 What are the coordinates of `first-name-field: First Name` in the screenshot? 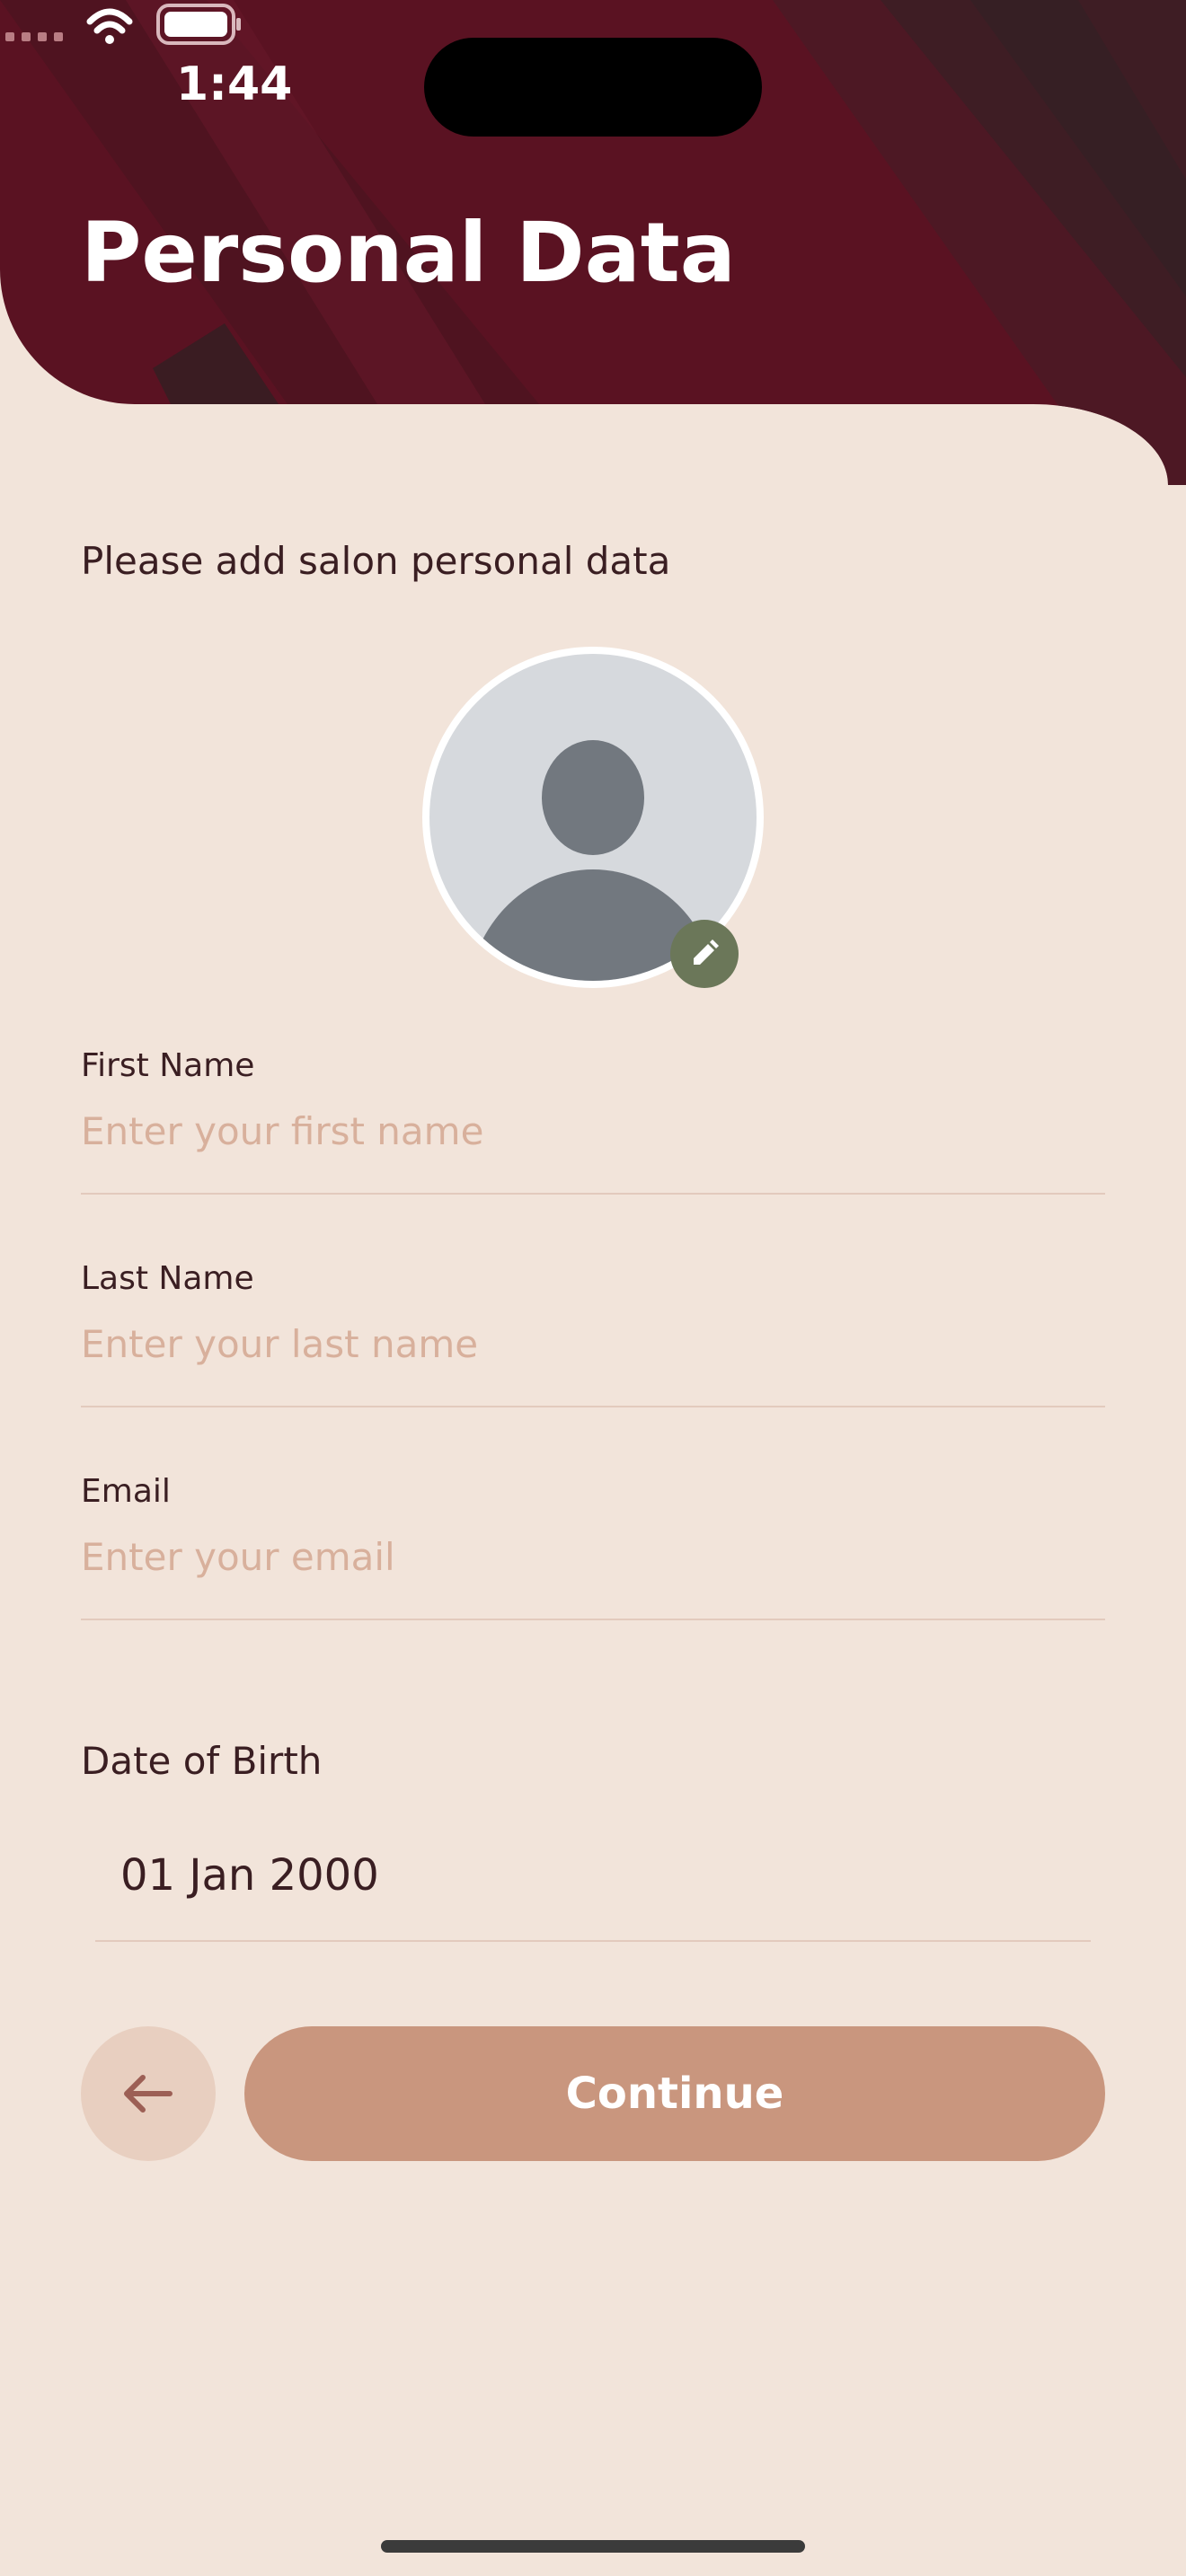 It's located at (593, 1121).